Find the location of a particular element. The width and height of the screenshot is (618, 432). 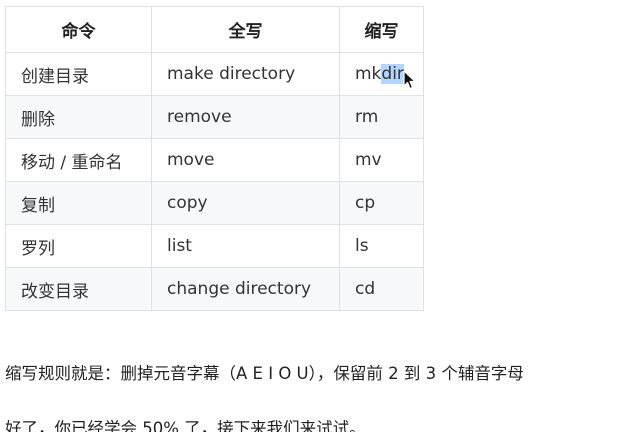

cell-abbreviation: rm is located at coordinates (381, 117).